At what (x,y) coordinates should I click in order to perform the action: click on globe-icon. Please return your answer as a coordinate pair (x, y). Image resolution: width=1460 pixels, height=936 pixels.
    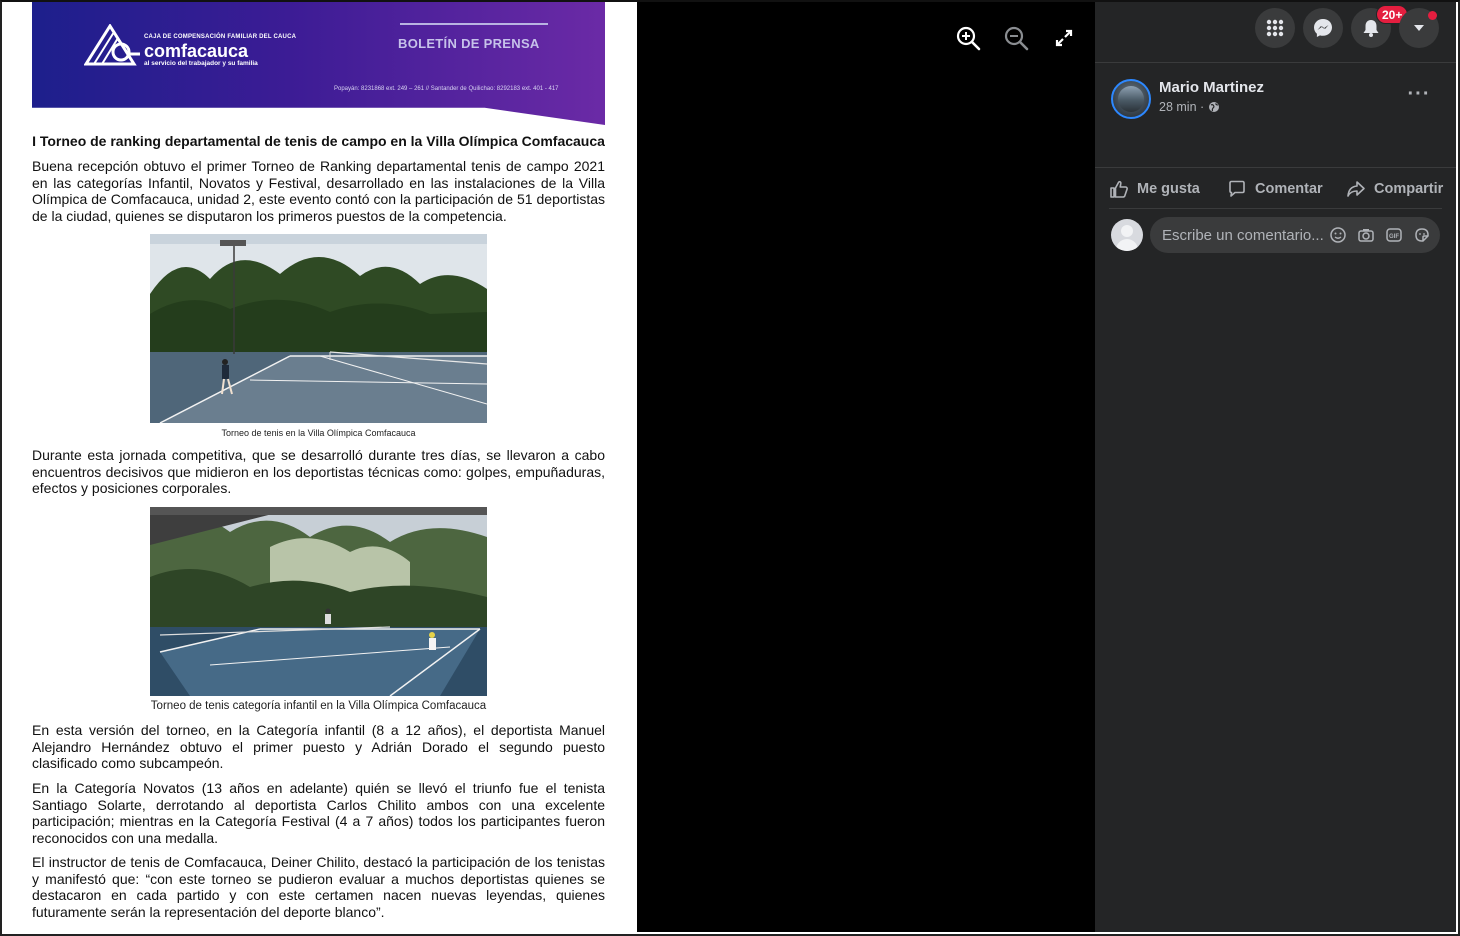
    Looking at the image, I should click on (1214, 107).